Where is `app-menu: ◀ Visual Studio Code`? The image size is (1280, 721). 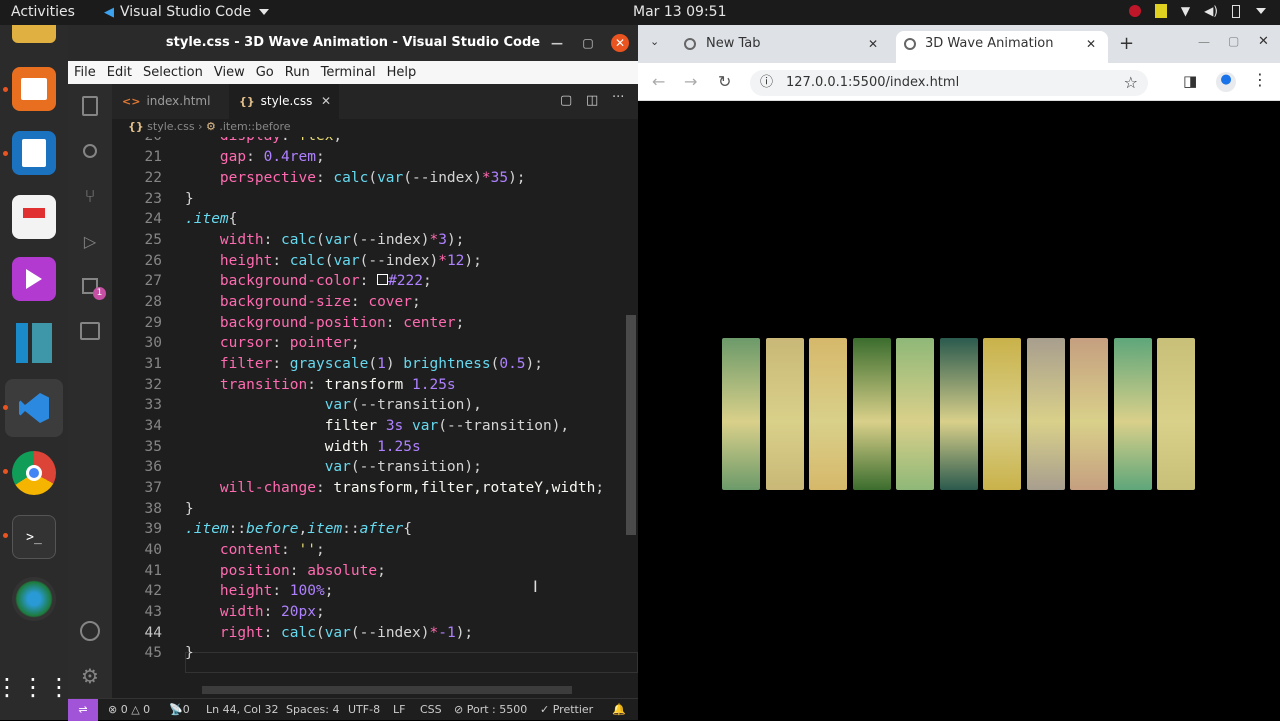
app-menu: ◀ Visual Studio Code is located at coordinates (187, 12).